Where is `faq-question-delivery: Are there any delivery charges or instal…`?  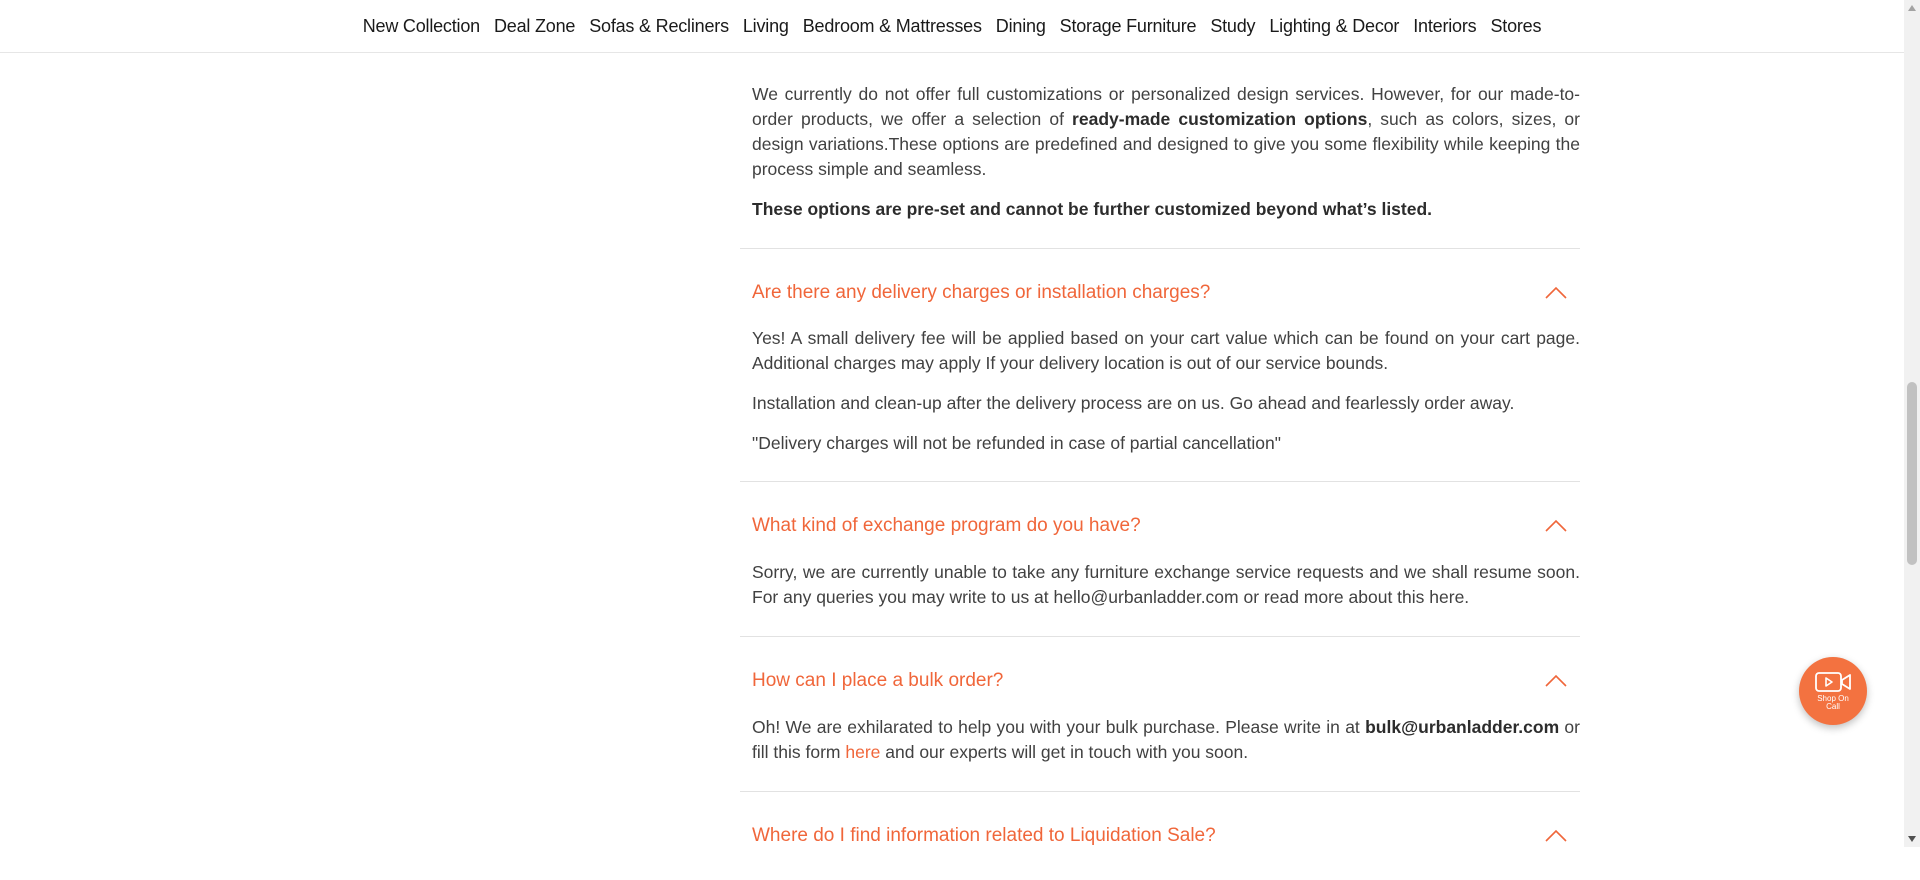
faq-question-delivery: Are there any delivery charges or instal… is located at coordinates (1160, 293).